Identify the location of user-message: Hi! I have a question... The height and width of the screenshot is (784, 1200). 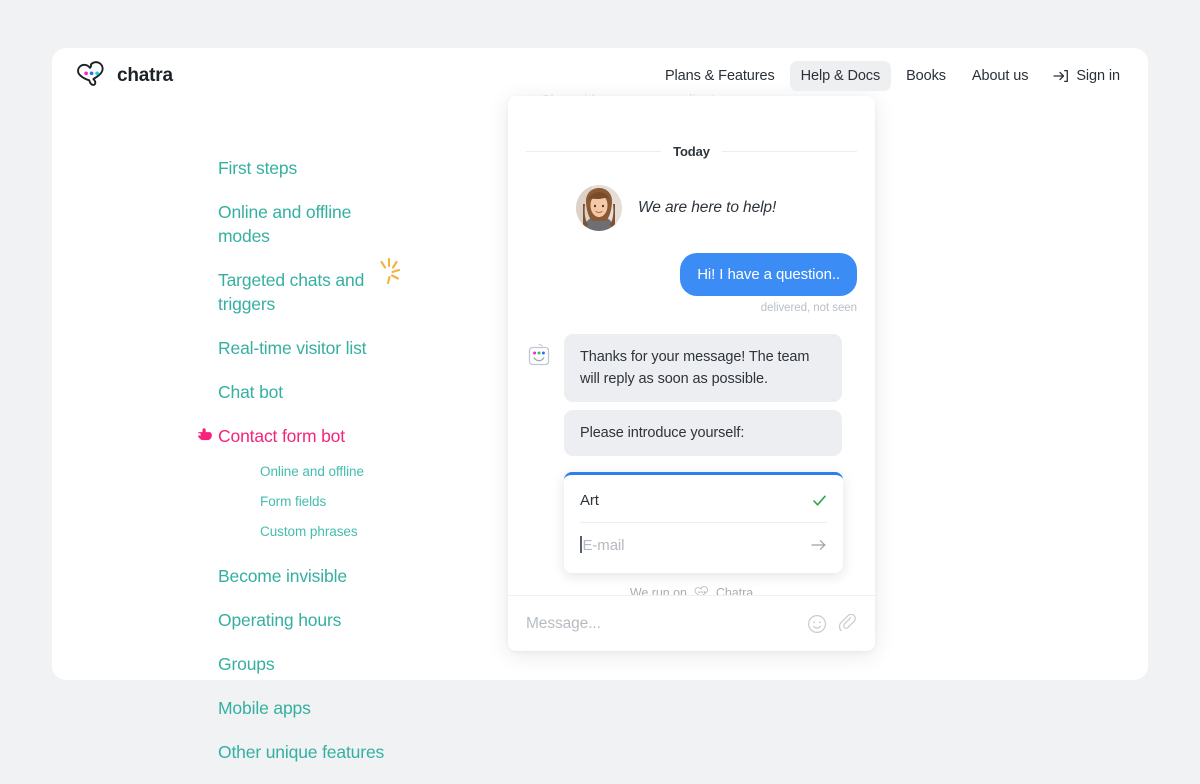
(691, 274).